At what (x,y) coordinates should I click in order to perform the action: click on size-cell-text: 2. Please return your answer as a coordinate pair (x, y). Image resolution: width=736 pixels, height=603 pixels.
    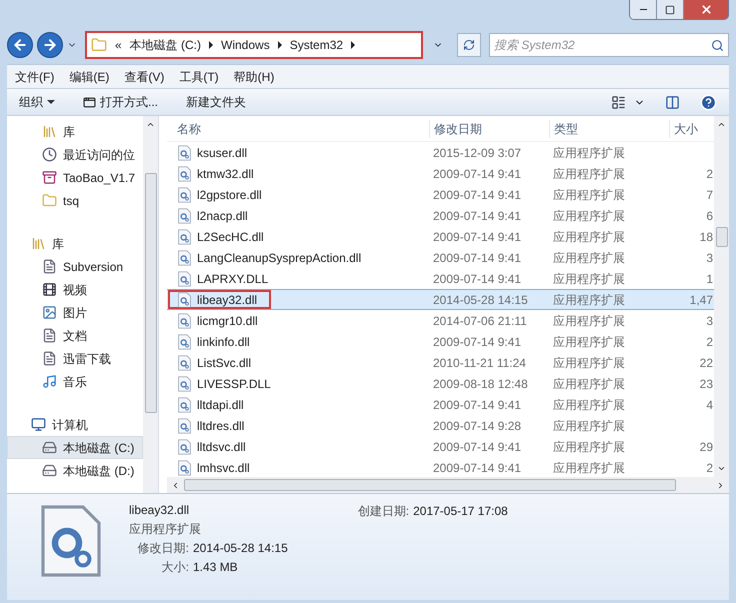
    Looking at the image, I should click on (709, 468).